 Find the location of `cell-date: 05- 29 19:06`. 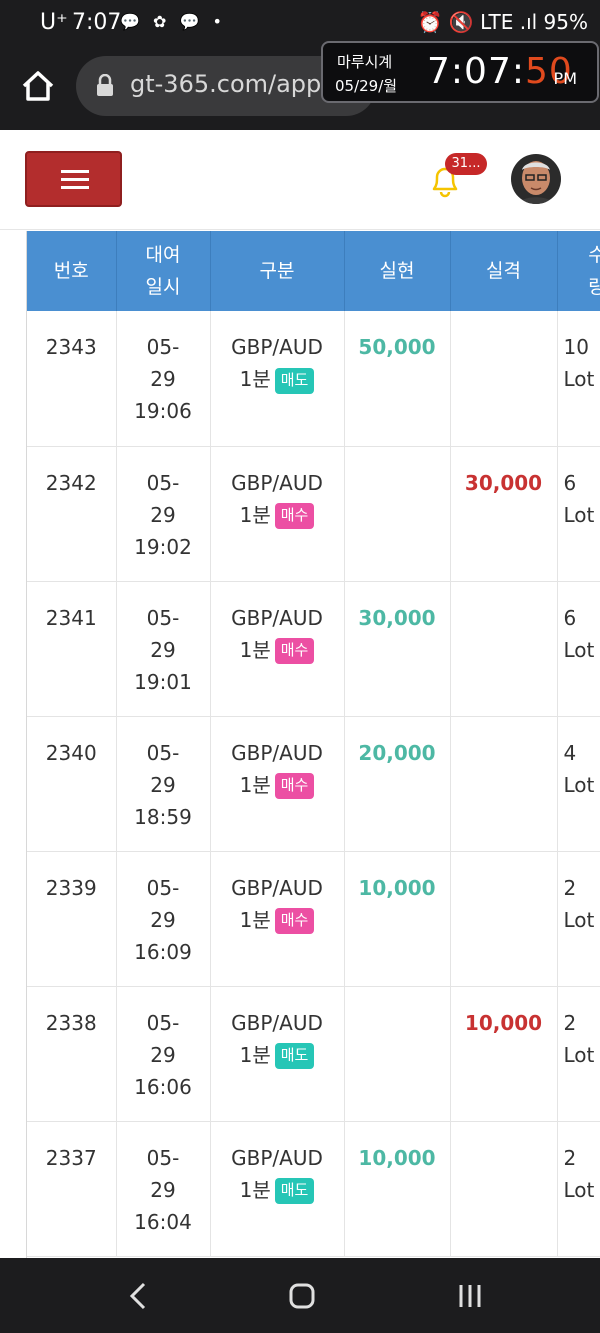

cell-date: 05- 29 19:06 is located at coordinates (163, 379).